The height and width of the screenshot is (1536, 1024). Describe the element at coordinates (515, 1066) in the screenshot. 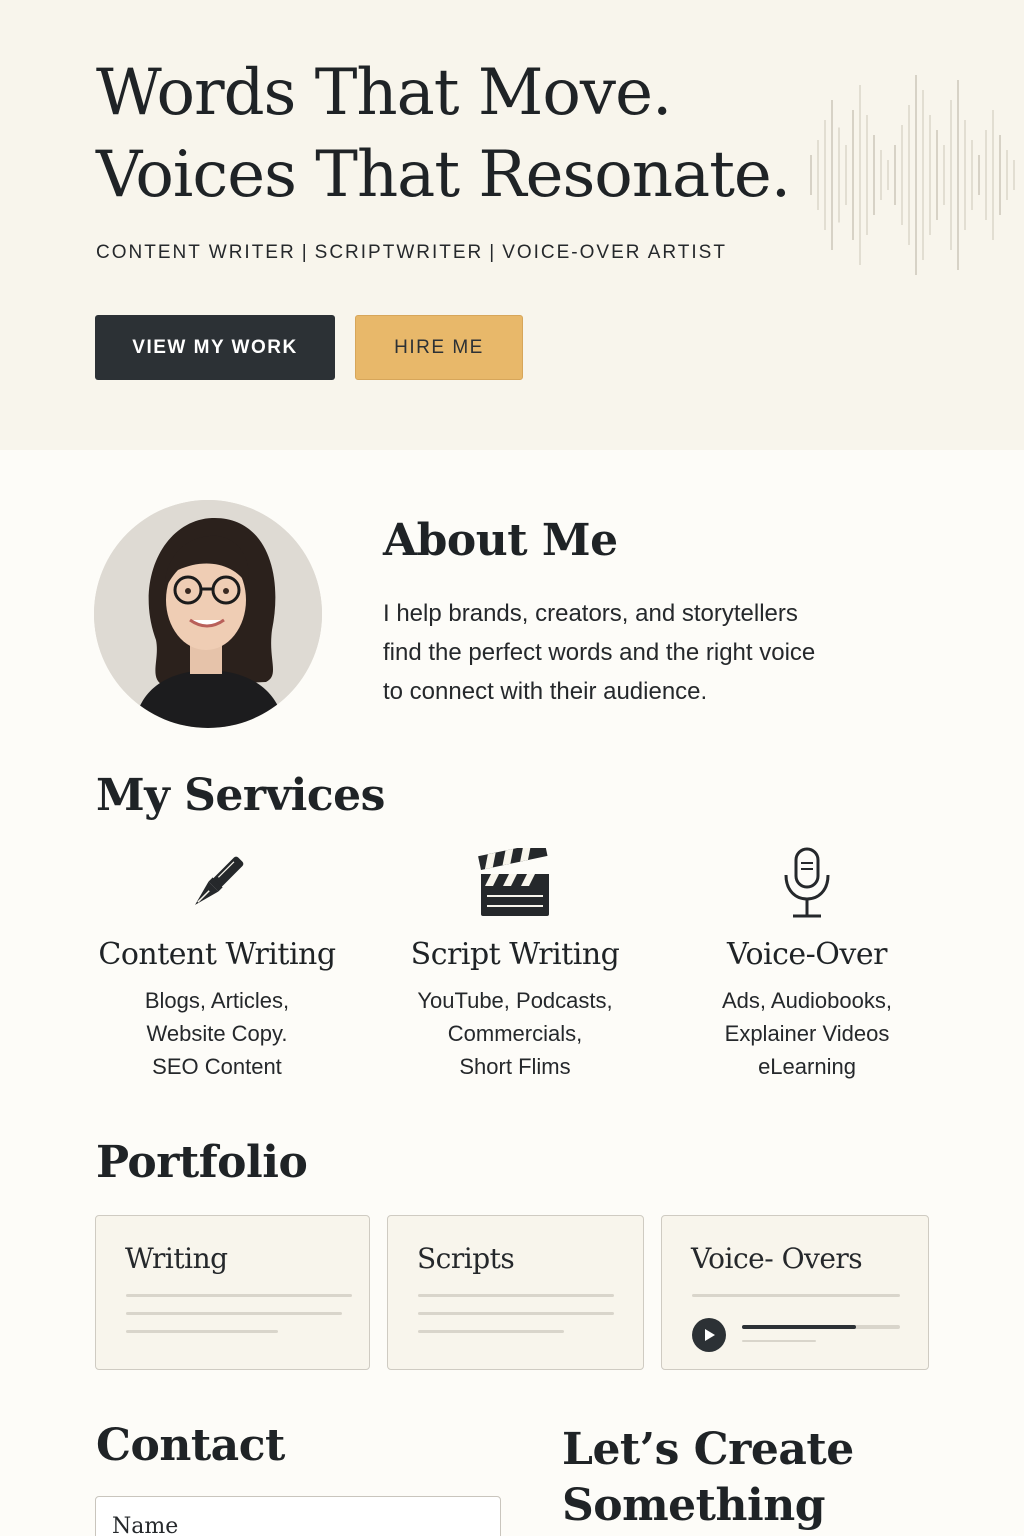

I see `service-description-line: Short Flims` at that location.